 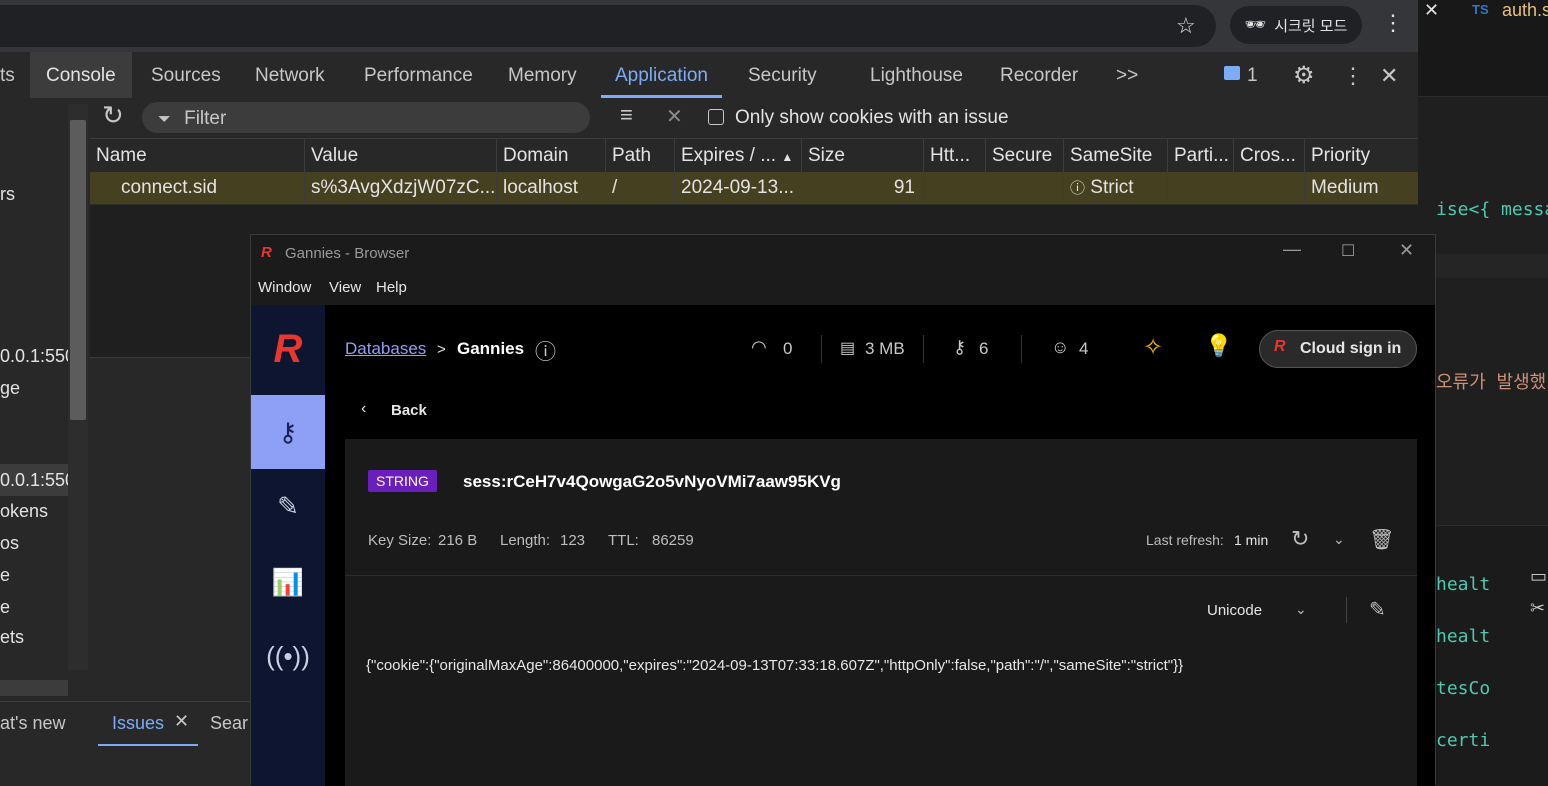 What do you see at coordinates (1348, 251) in the screenshot?
I see `maximize-icon: ☐` at bounding box center [1348, 251].